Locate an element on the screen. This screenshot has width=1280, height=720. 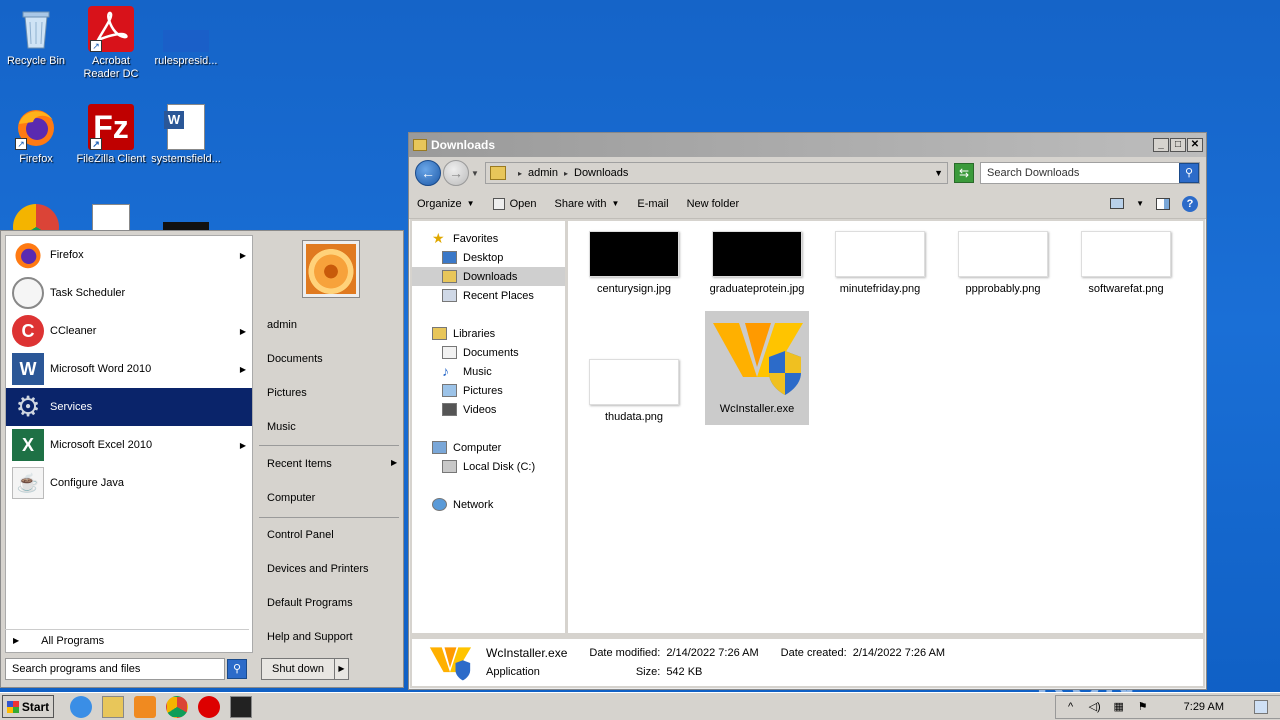
desktop-icon-acrobat: ↗ Acrobat Reader DC is located at coordinates (111, 43).